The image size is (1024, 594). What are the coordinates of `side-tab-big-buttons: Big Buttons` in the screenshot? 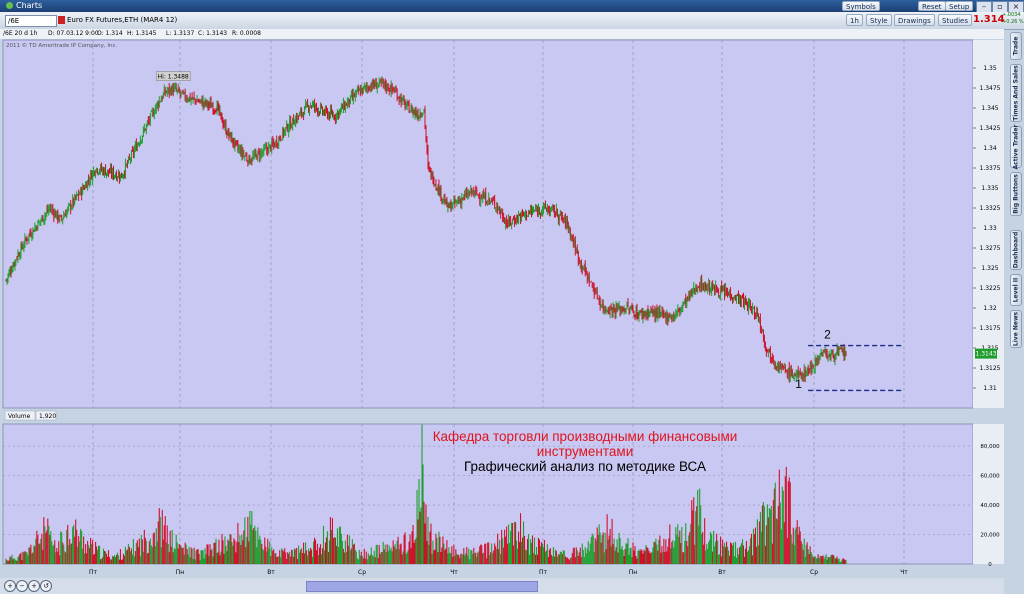 It's located at (1016, 194).